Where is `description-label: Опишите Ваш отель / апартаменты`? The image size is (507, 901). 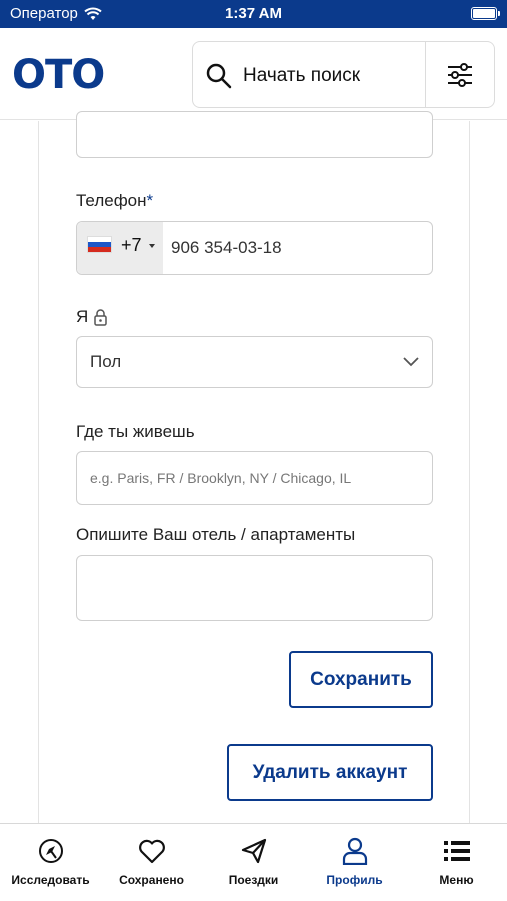 description-label: Опишите Ваш отель / апартаменты is located at coordinates (216, 534).